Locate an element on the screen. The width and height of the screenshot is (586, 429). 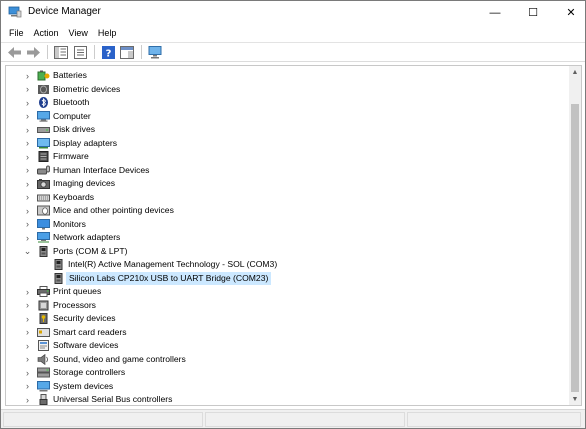
tree-category-mice: › Mice and other pointing devices is located at coordinates (287, 211).